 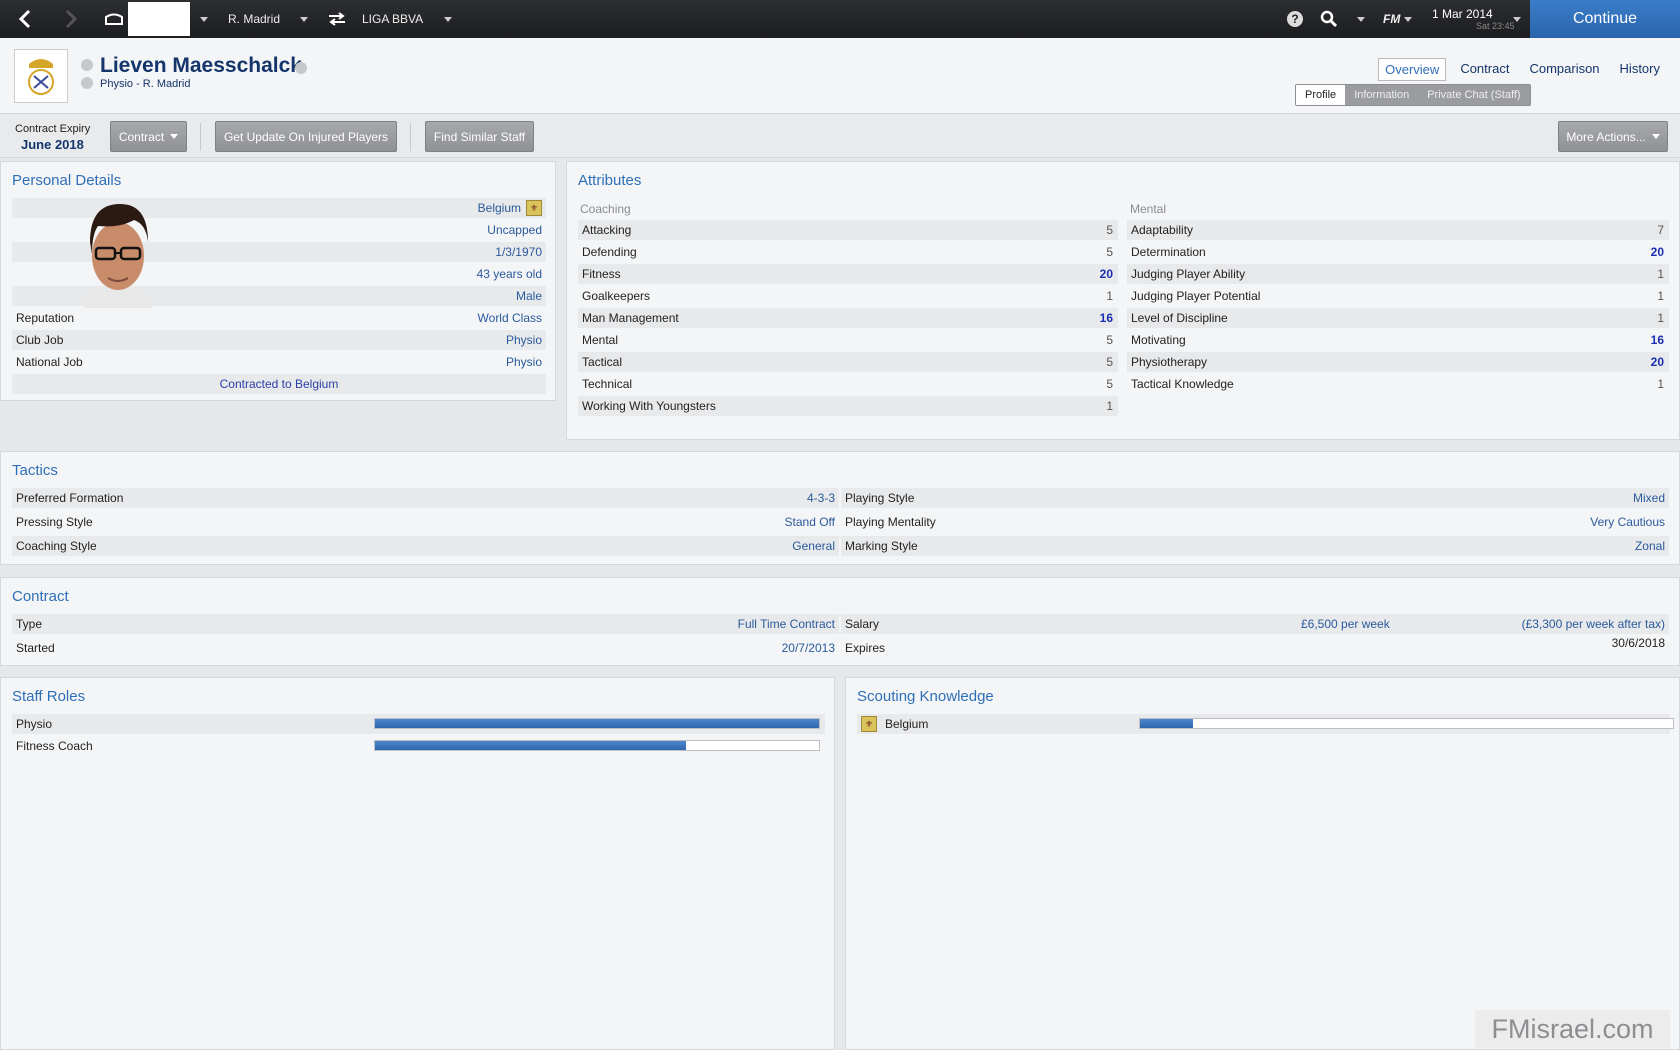 What do you see at coordinates (1188, 274) in the screenshot?
I see `attribute-name: Judging Player Ability` at bounding box center [1188, 274].